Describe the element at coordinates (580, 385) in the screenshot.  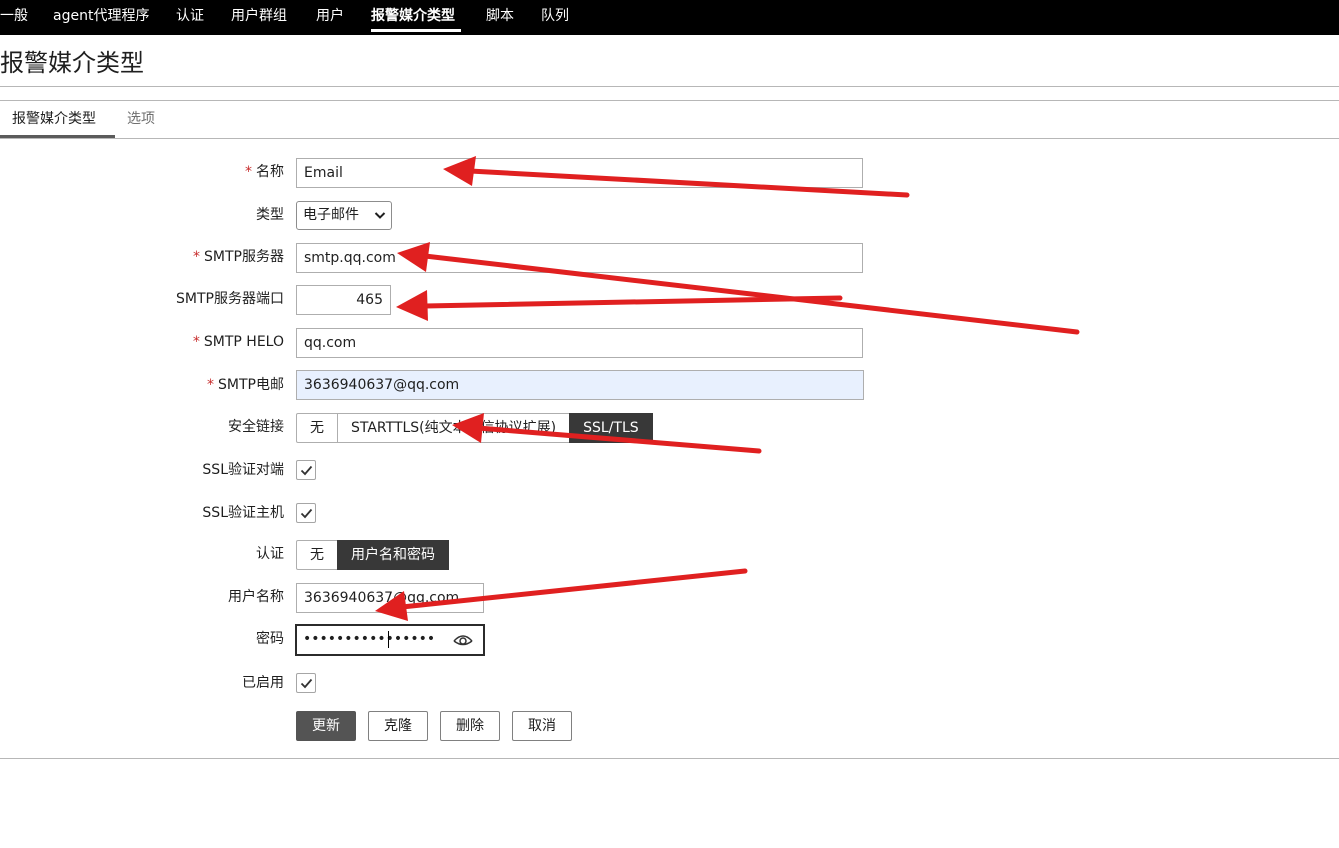
I see `smtp-email-input: 3636940637@qq.com` at that location.